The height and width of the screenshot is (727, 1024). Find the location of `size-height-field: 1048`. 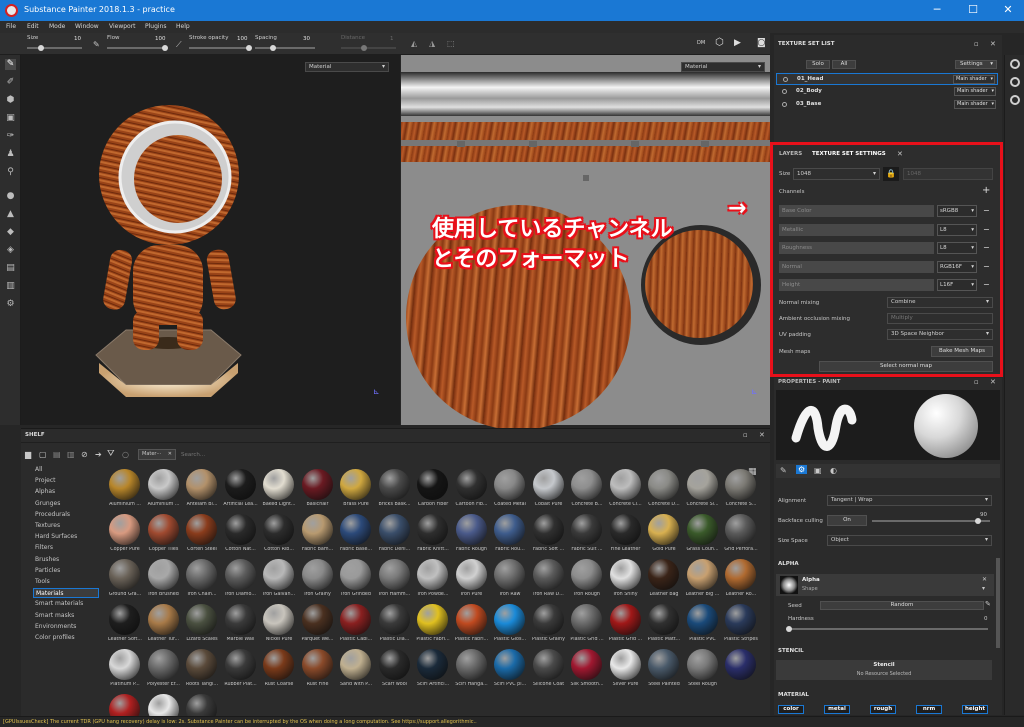

size-height-field: 1048 is located at coordinates (948, 174).